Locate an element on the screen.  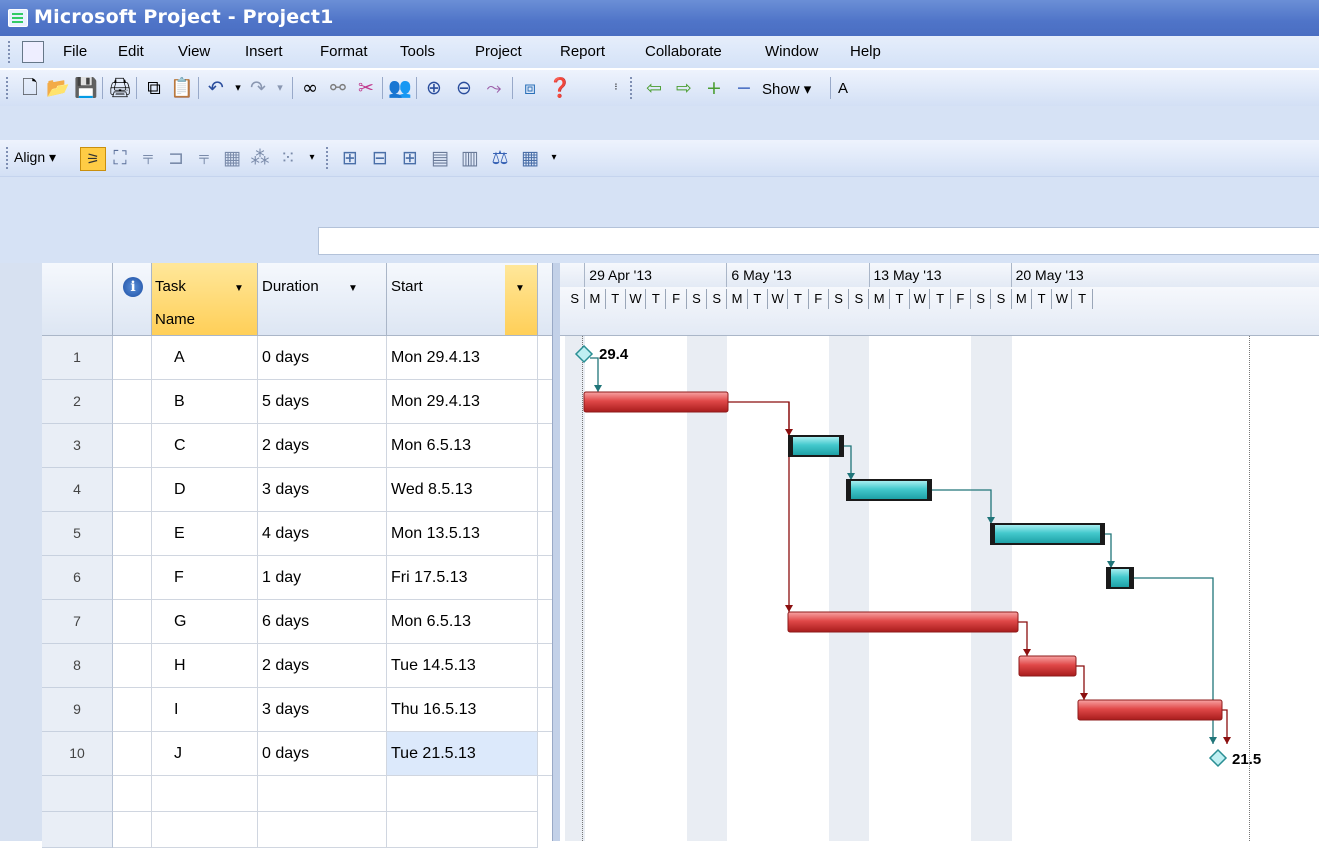
toolbar-options-icon: ▾ is located at coordinates (312, 158).